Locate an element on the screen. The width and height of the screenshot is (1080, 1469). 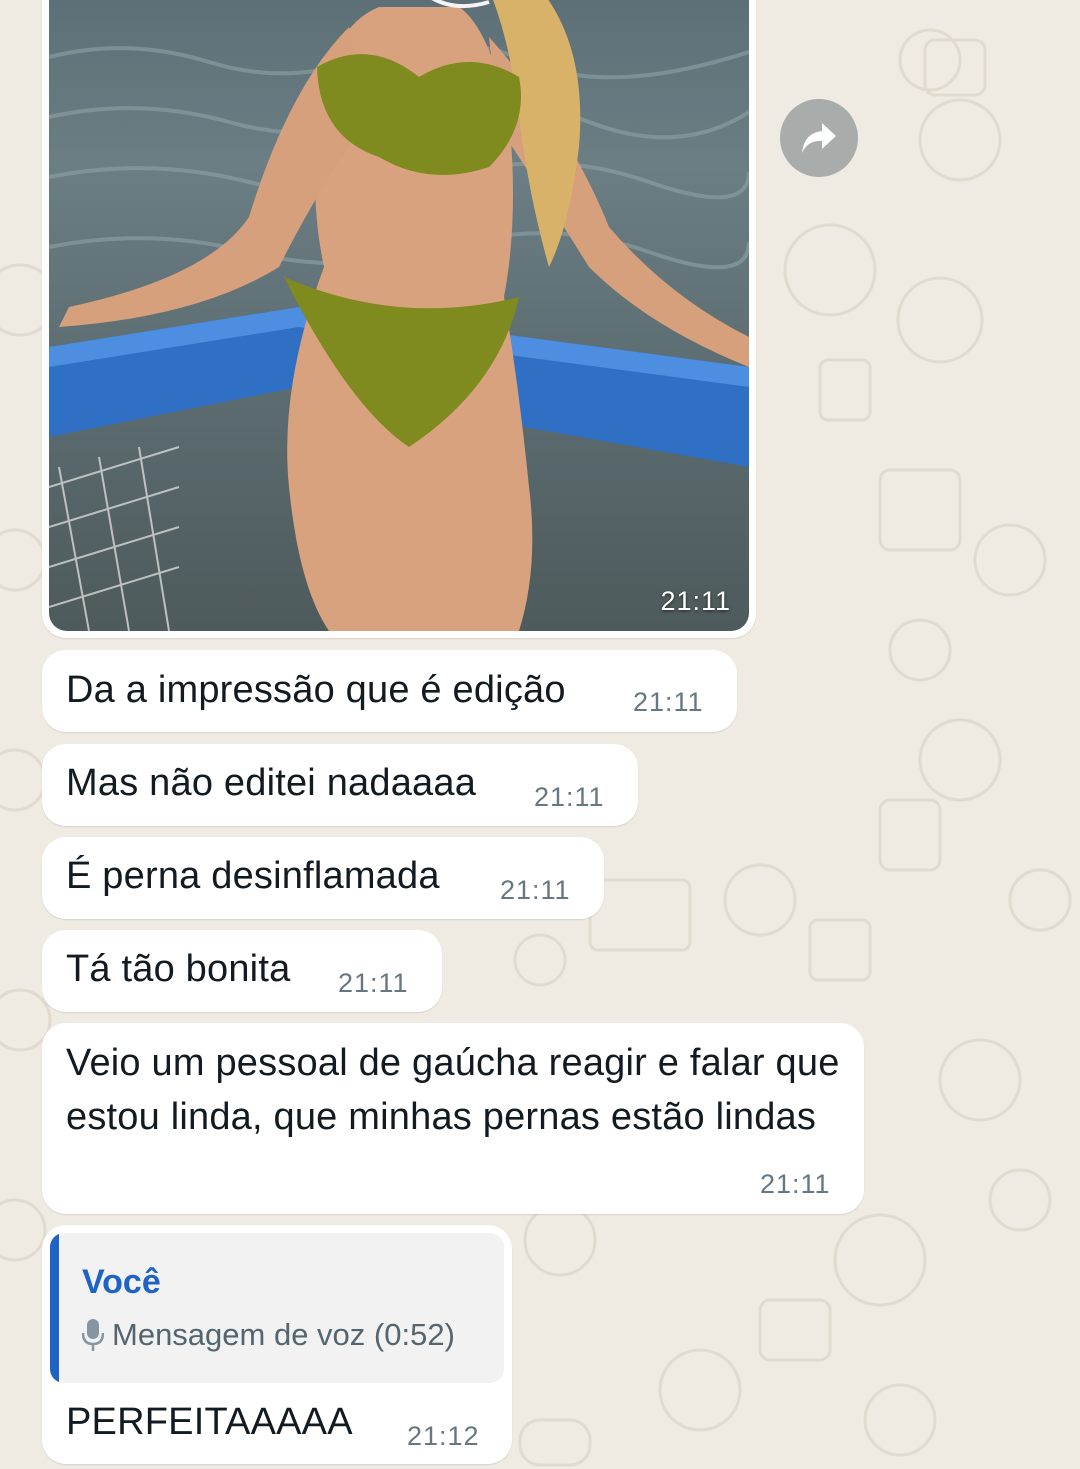
forward-arrow-icon is located at coordinates (819, 138).